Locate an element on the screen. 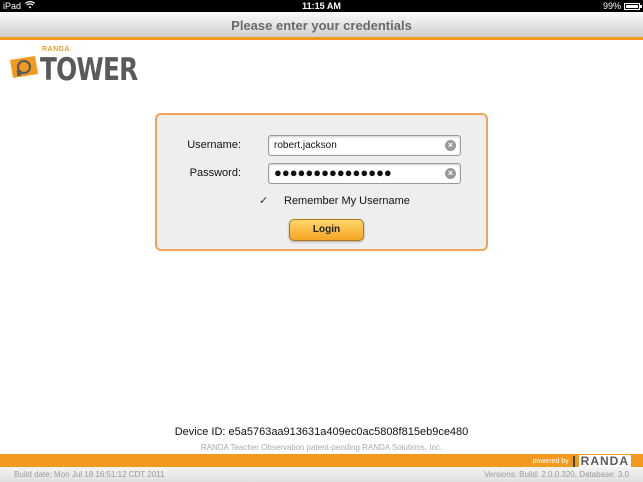  brand-divider is located at coordinates (573, 461).